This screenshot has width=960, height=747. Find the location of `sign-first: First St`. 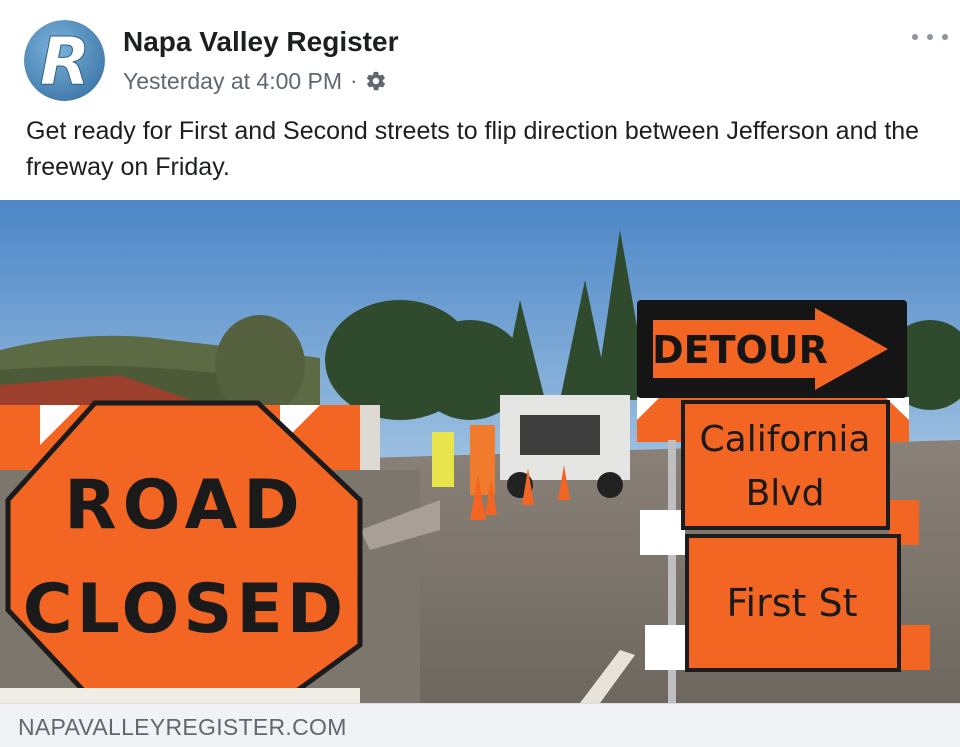

sign-first: First St is located at coordinates (791, 603).